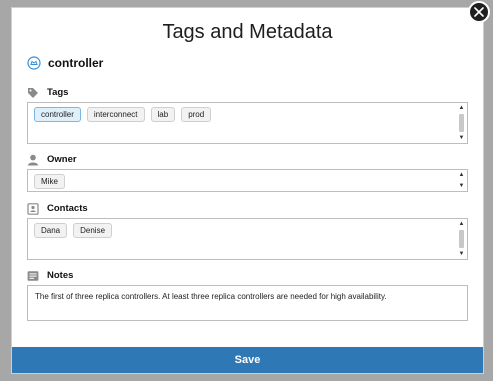  I want to click on tags-field: controller interconnect lab prod ▲ ▼, so click(247, 123).